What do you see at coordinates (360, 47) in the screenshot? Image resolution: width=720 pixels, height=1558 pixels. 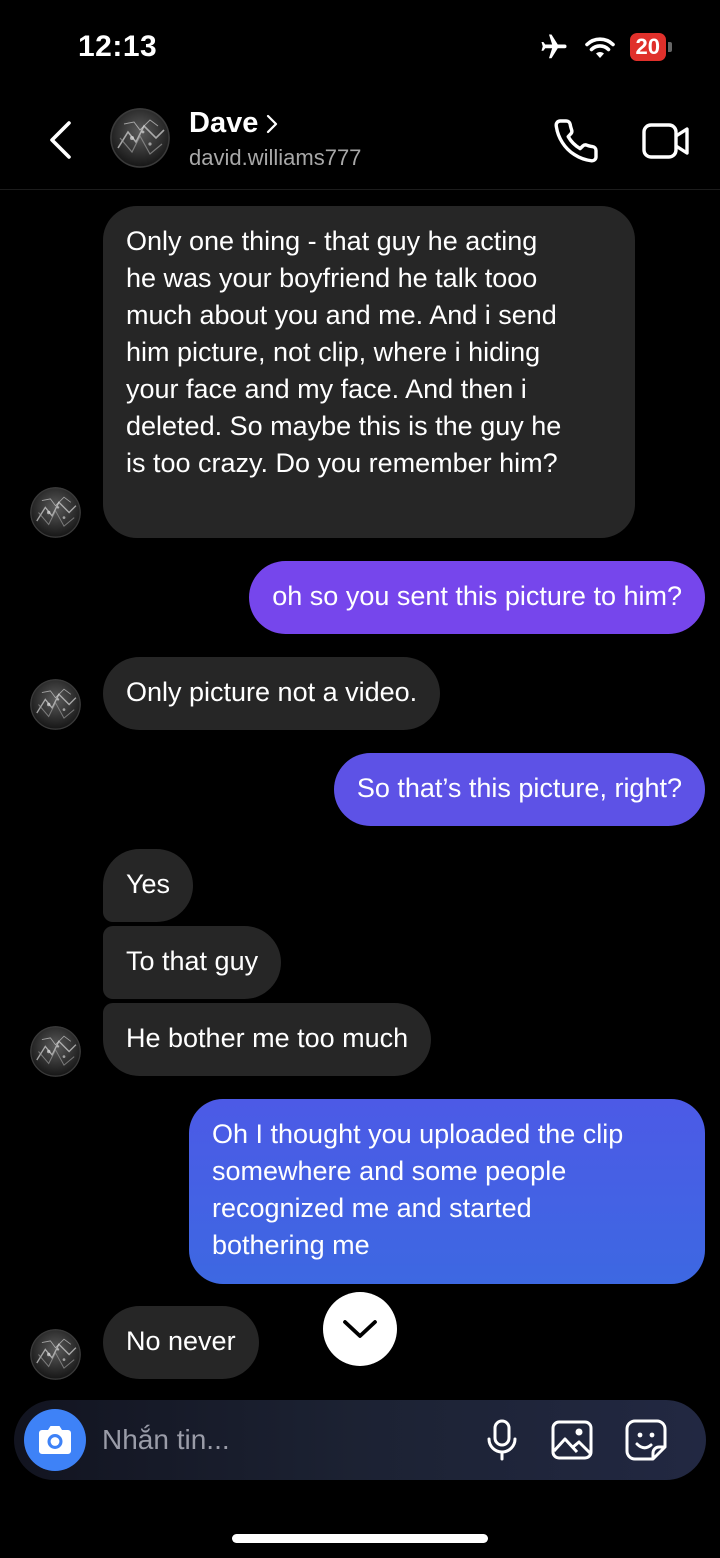 I see `status-bar: 12:13 20` at bounding box center [360, 47].